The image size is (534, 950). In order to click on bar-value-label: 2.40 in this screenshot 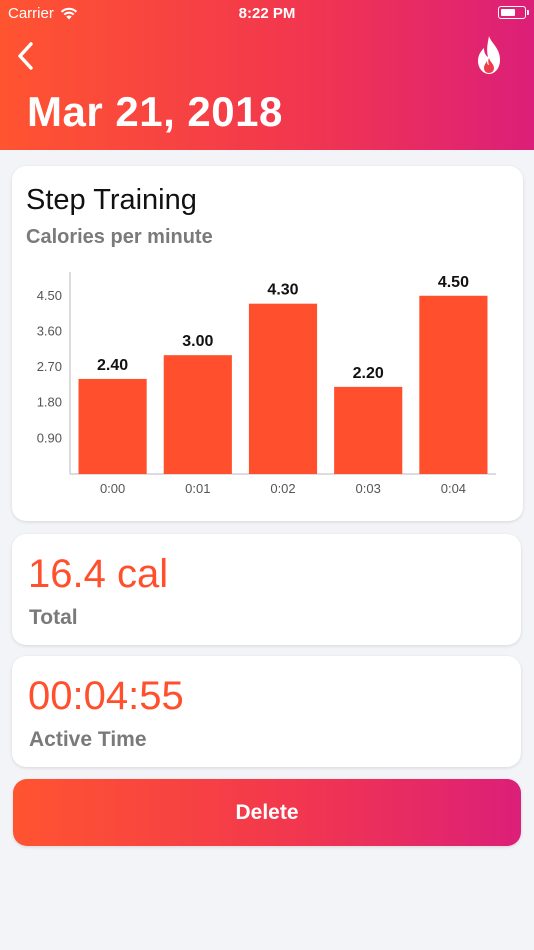, I will do `click(112, 365)`.